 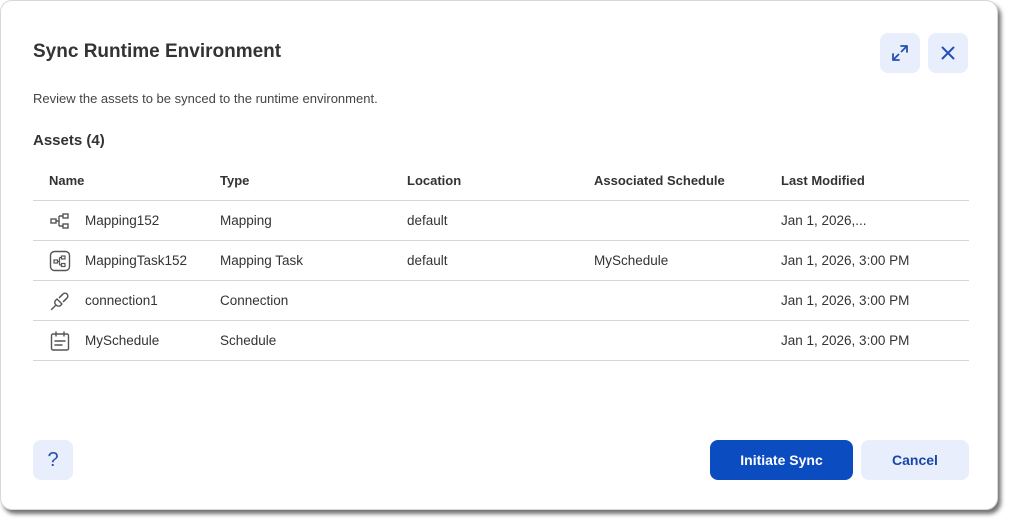 What do you see at coordinates (254, 300) in the screenshot?
I see `asset-type: Connection` at bounding box center [254, 300].